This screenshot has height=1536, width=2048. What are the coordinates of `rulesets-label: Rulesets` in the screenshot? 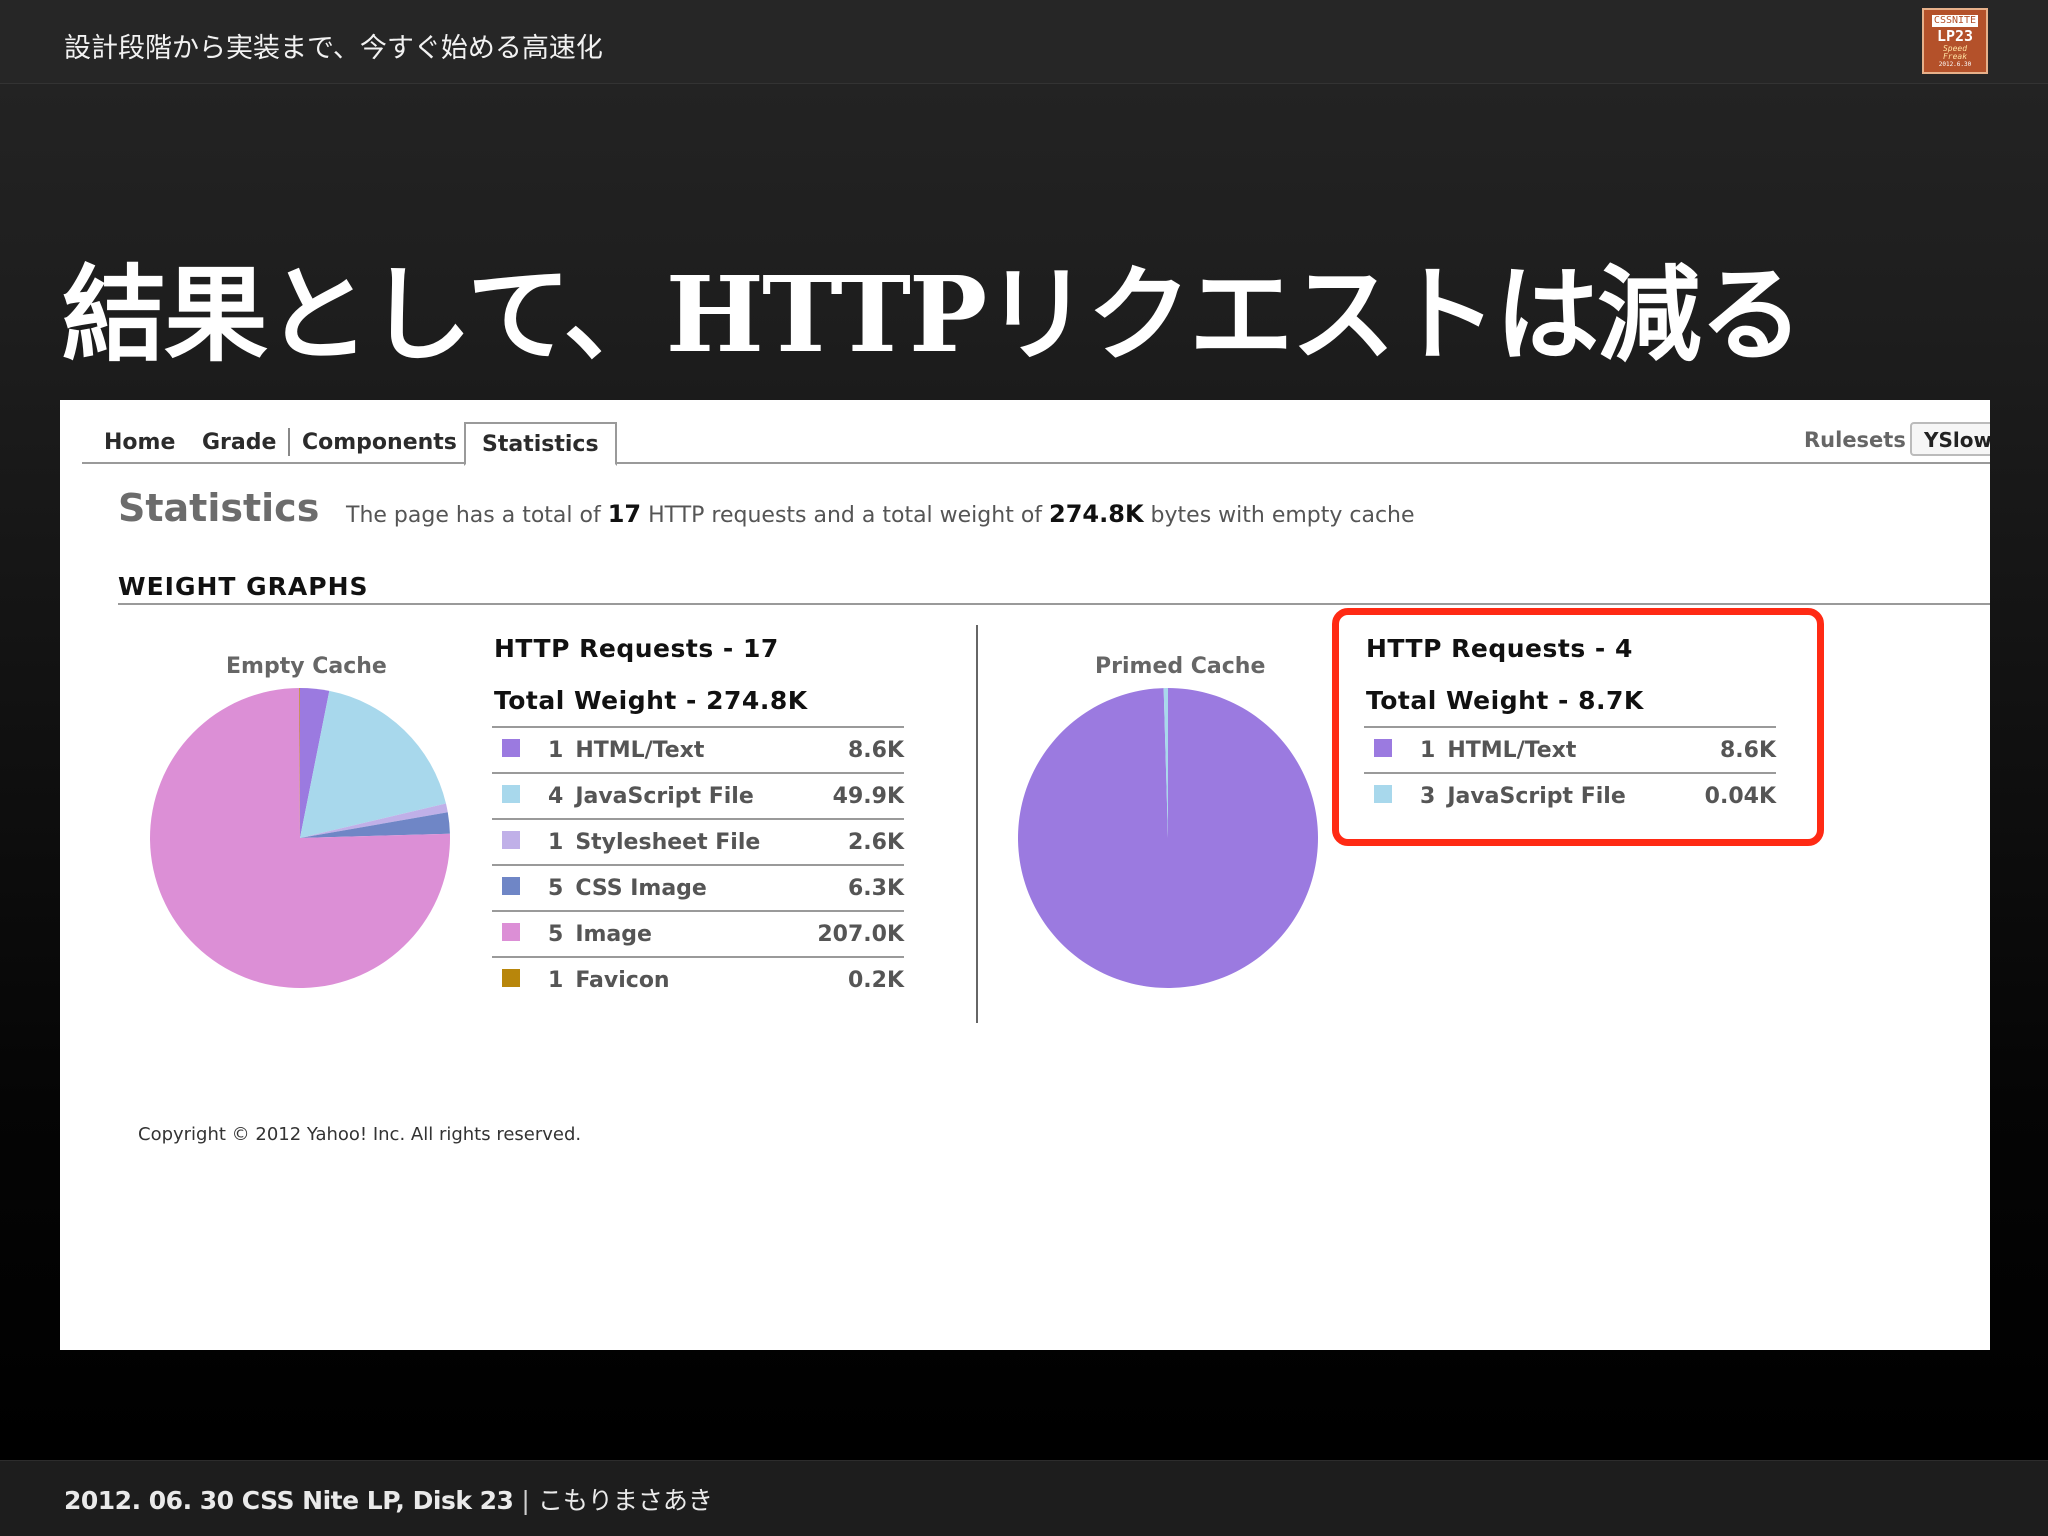 It's located at (1855, 440).